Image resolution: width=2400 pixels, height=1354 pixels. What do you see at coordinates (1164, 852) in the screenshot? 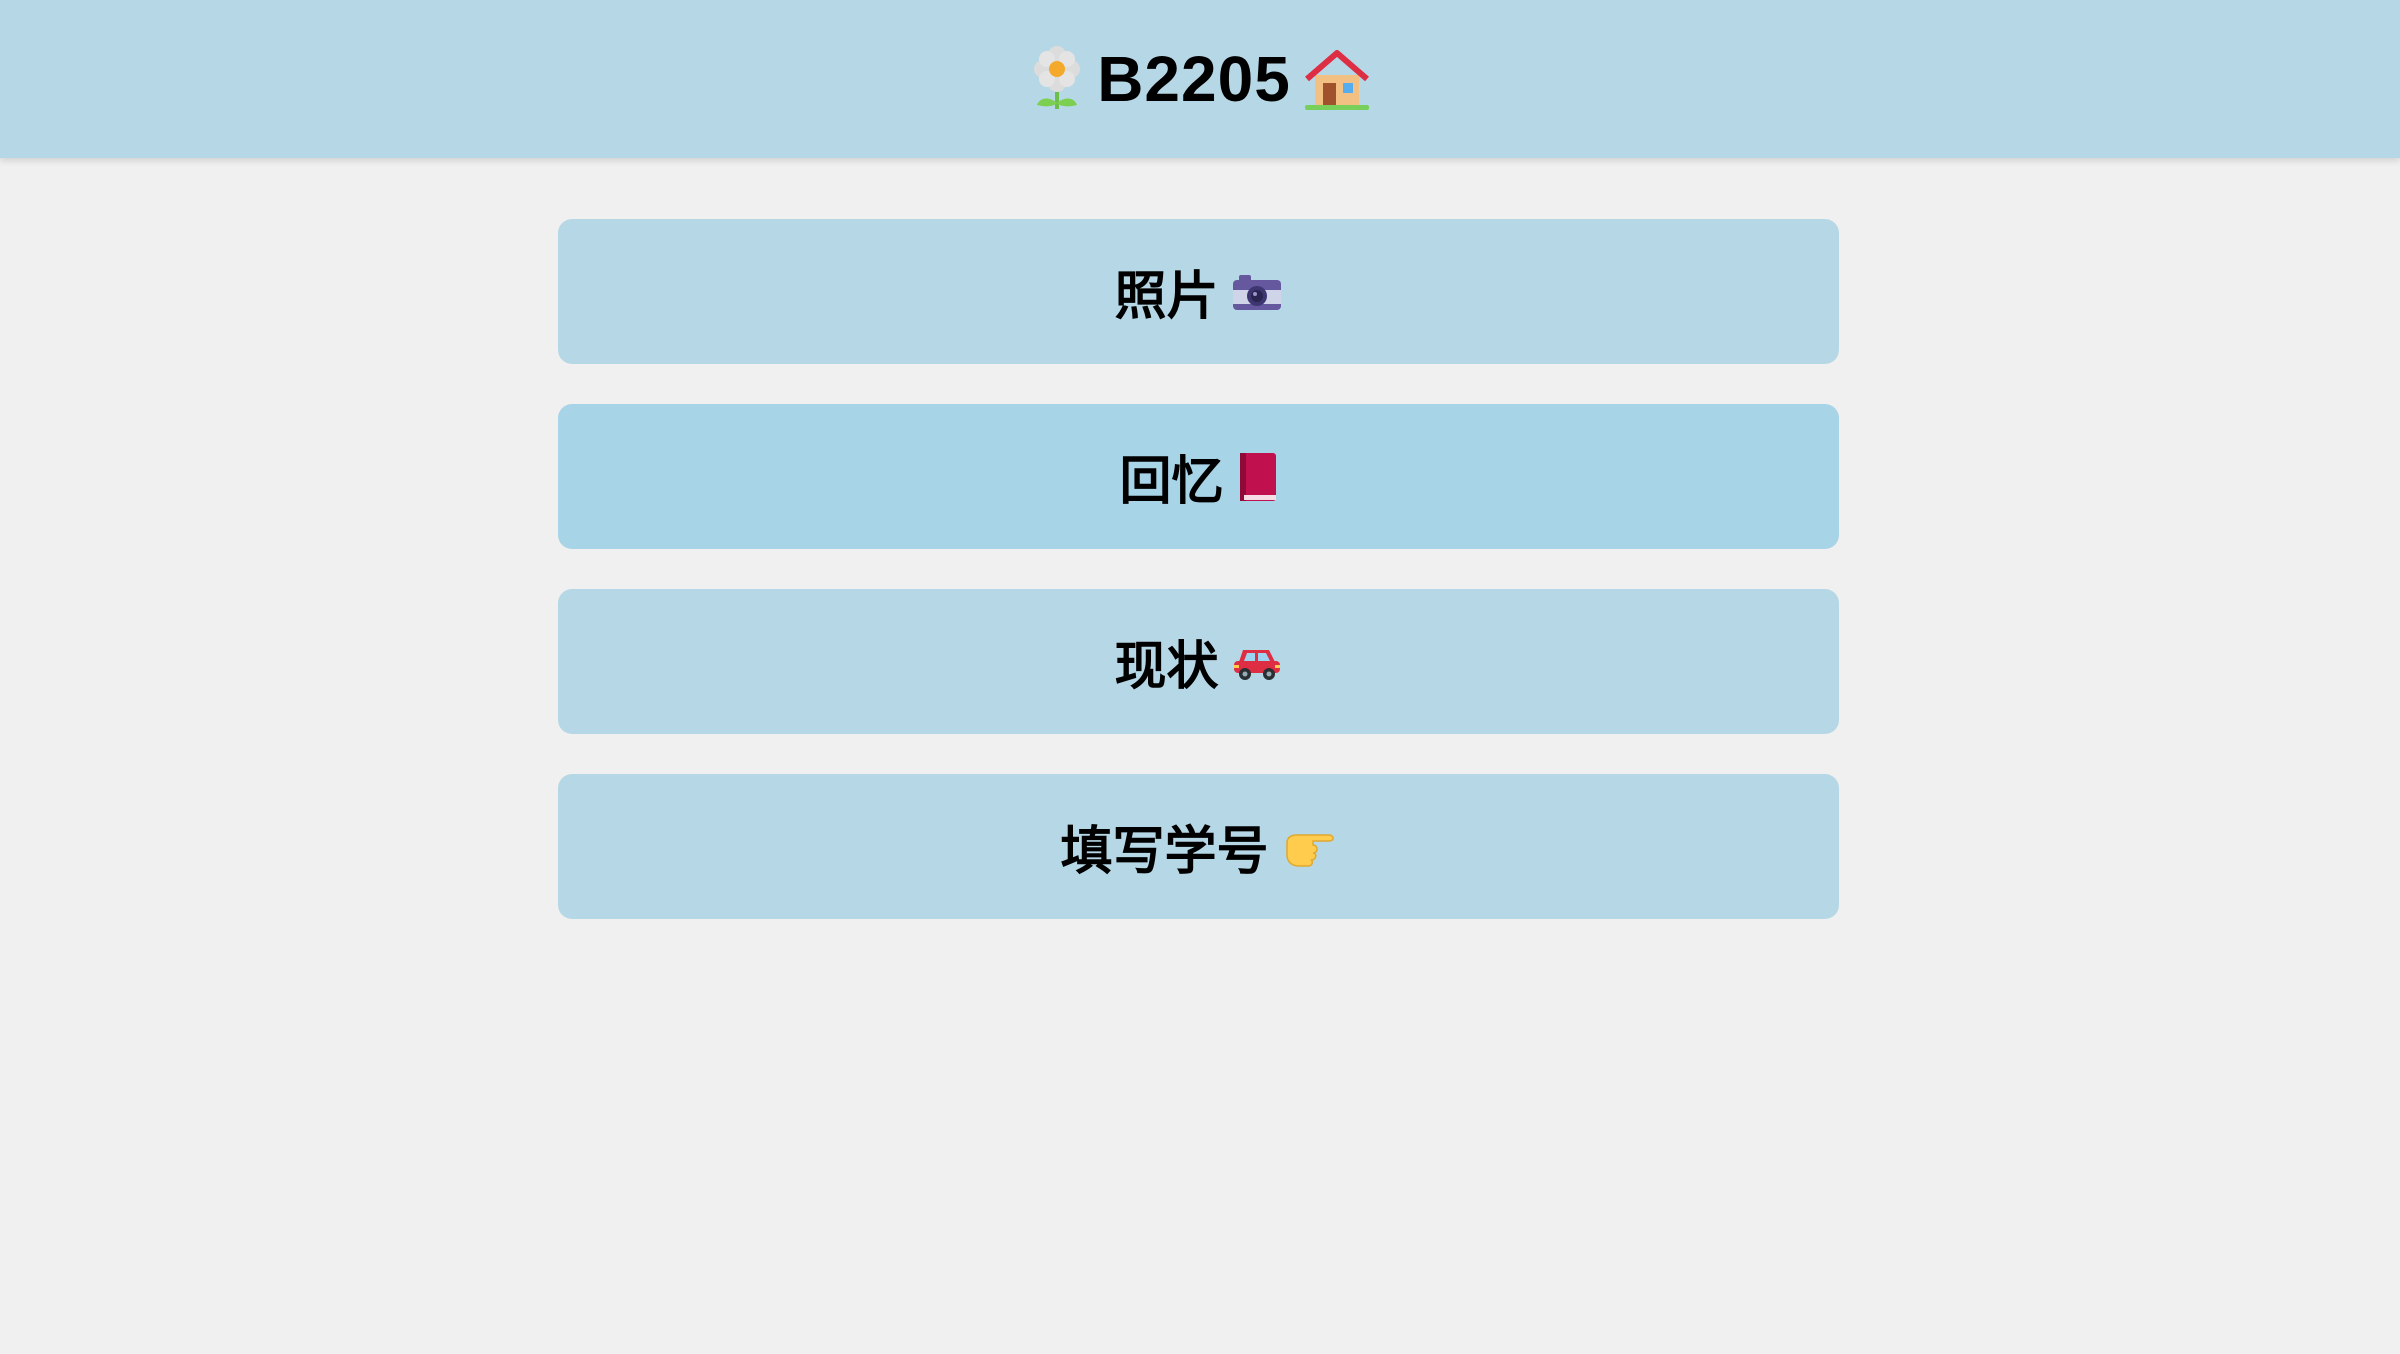
I see `fill-student-id-button-label: 填写学号` at bounding box center [1164, 852].